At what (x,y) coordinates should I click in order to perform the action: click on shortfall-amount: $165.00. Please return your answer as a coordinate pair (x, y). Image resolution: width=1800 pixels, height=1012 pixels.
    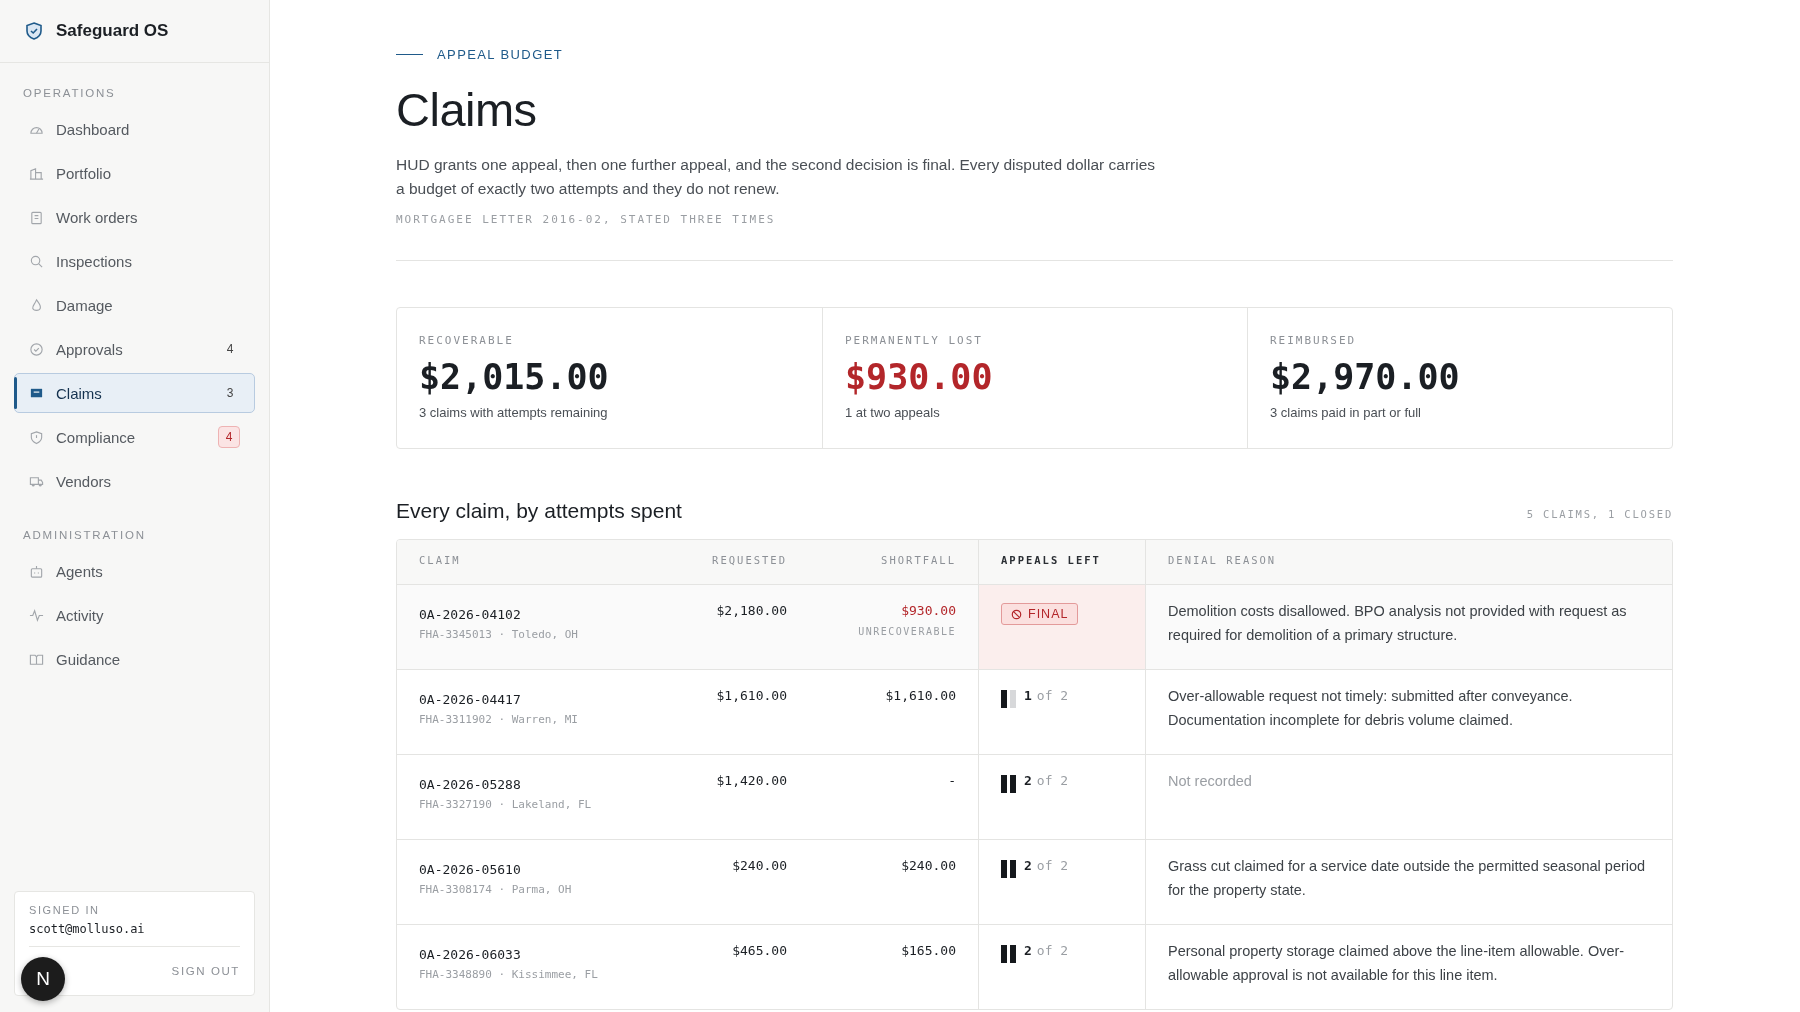
    Looking at the image, I should click on (928, 950).